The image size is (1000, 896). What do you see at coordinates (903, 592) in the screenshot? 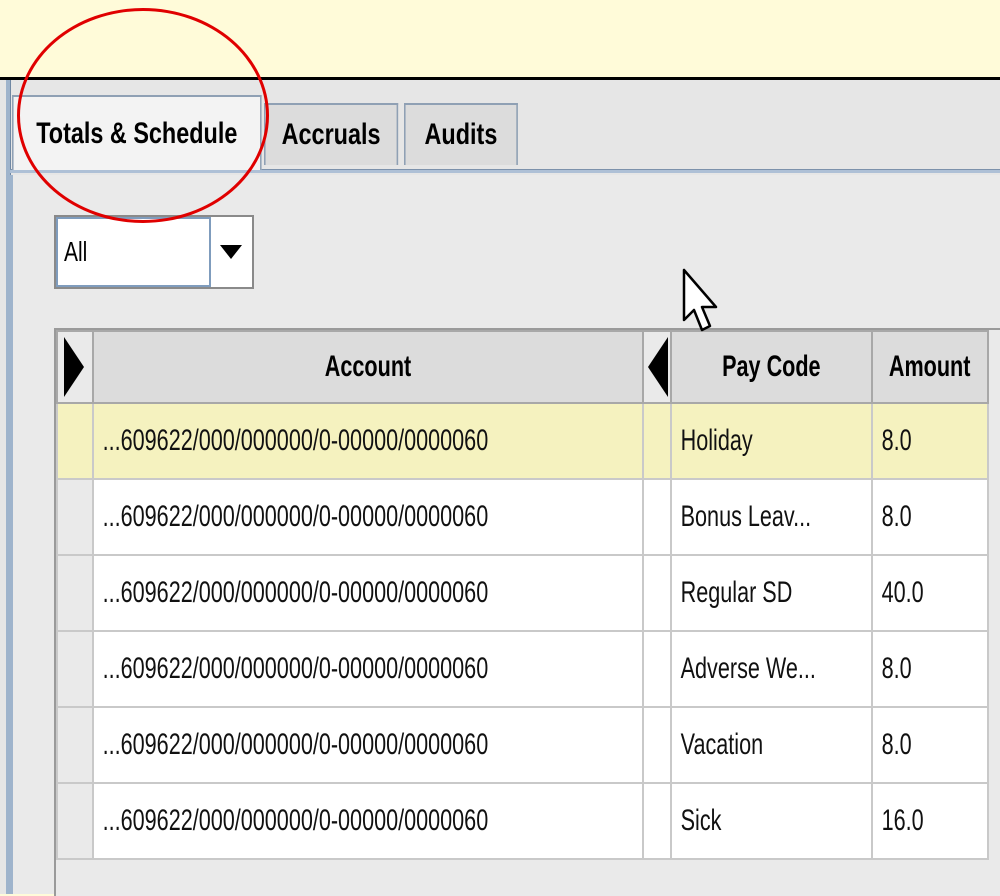
I see `amount-text: 40.0` at bounding box center [903, 592].